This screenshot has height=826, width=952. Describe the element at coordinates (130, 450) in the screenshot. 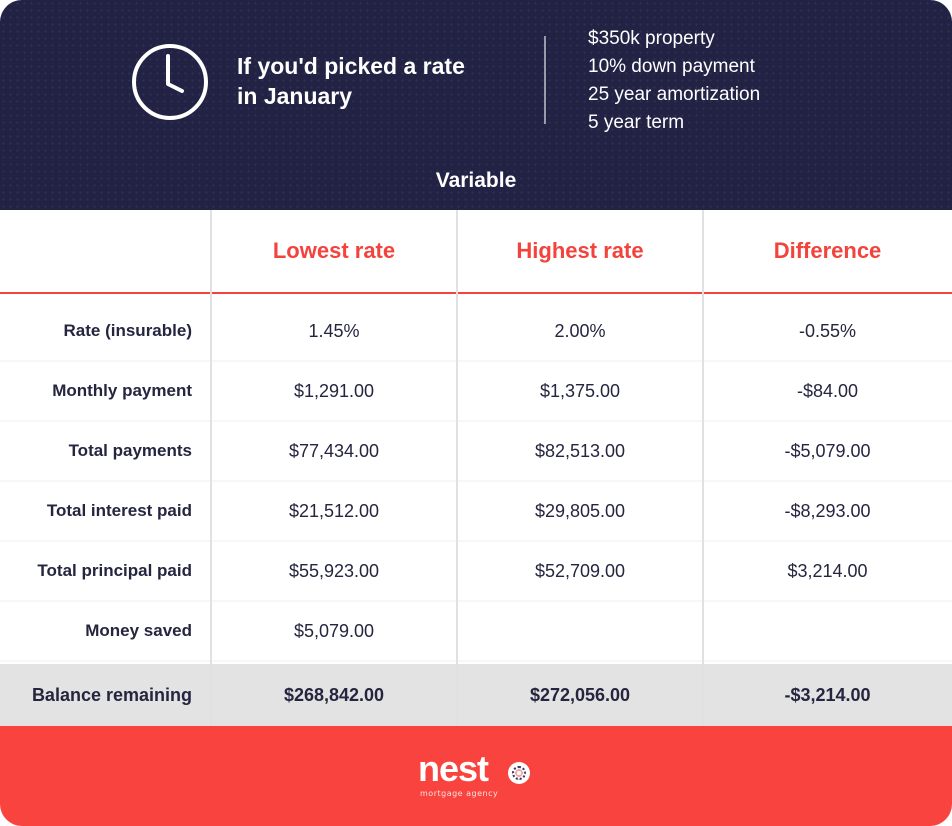

I see `row-label: Total payments` at that location.